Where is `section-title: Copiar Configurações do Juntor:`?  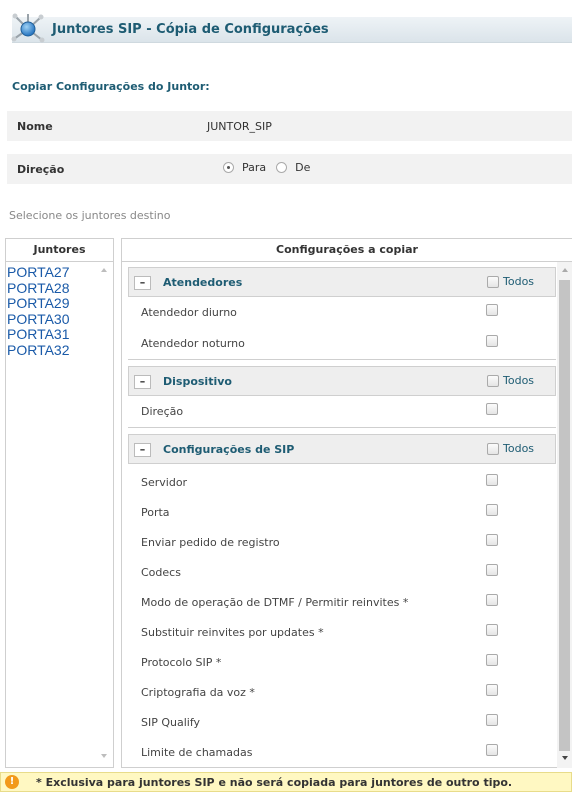
section-title: Copiar Configurações do Juntor: is located at coordinates (111, 86).